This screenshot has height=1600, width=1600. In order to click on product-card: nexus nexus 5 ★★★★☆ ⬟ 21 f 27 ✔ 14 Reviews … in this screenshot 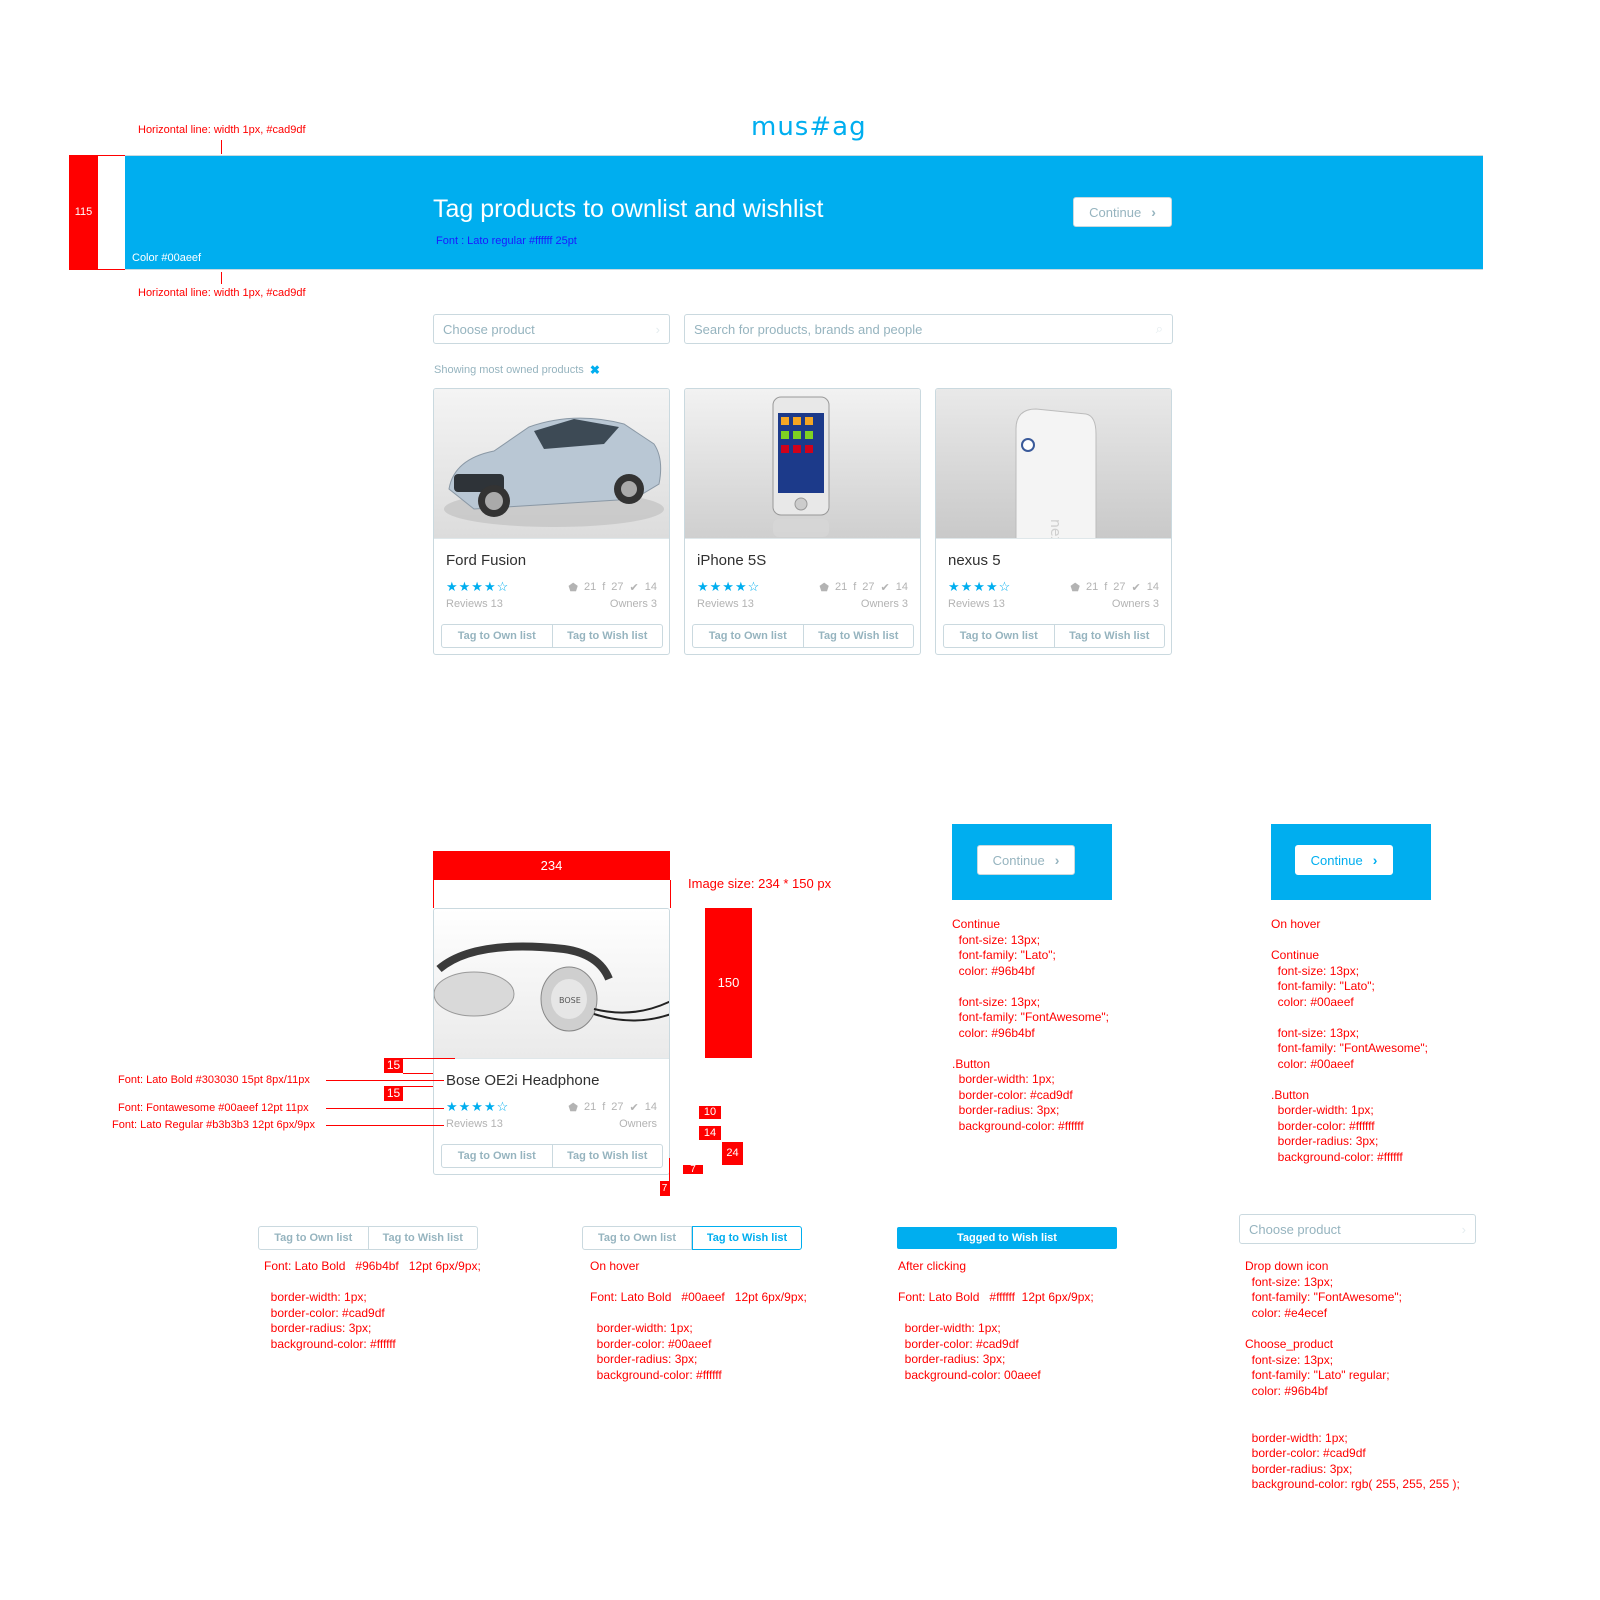, I will do `click(1053, 521)`.